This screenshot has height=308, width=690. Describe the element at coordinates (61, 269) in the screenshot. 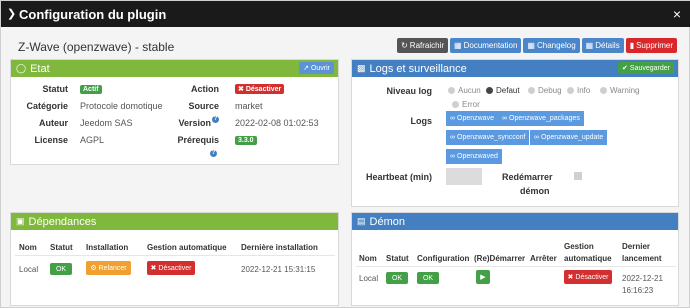

I see `dep-status-badge: OK` at that location.